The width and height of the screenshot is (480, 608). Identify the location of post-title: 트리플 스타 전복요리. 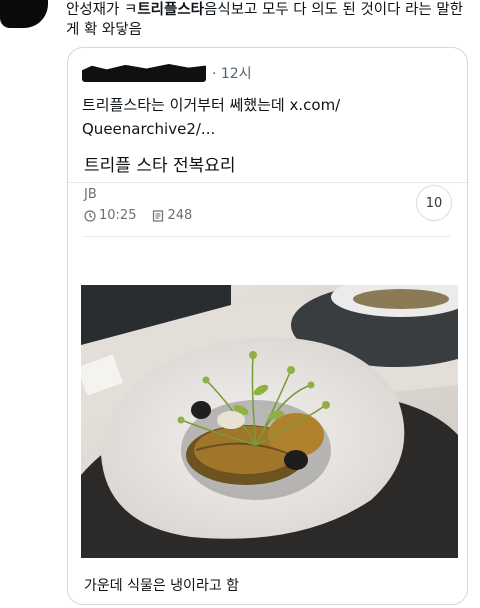
(160, 166).